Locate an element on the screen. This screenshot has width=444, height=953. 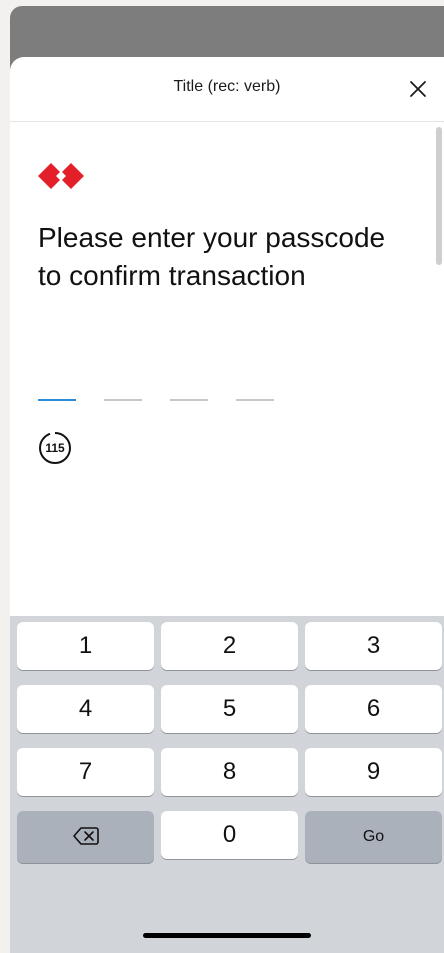
key-8: 8 is located at coordinates (229, 772).